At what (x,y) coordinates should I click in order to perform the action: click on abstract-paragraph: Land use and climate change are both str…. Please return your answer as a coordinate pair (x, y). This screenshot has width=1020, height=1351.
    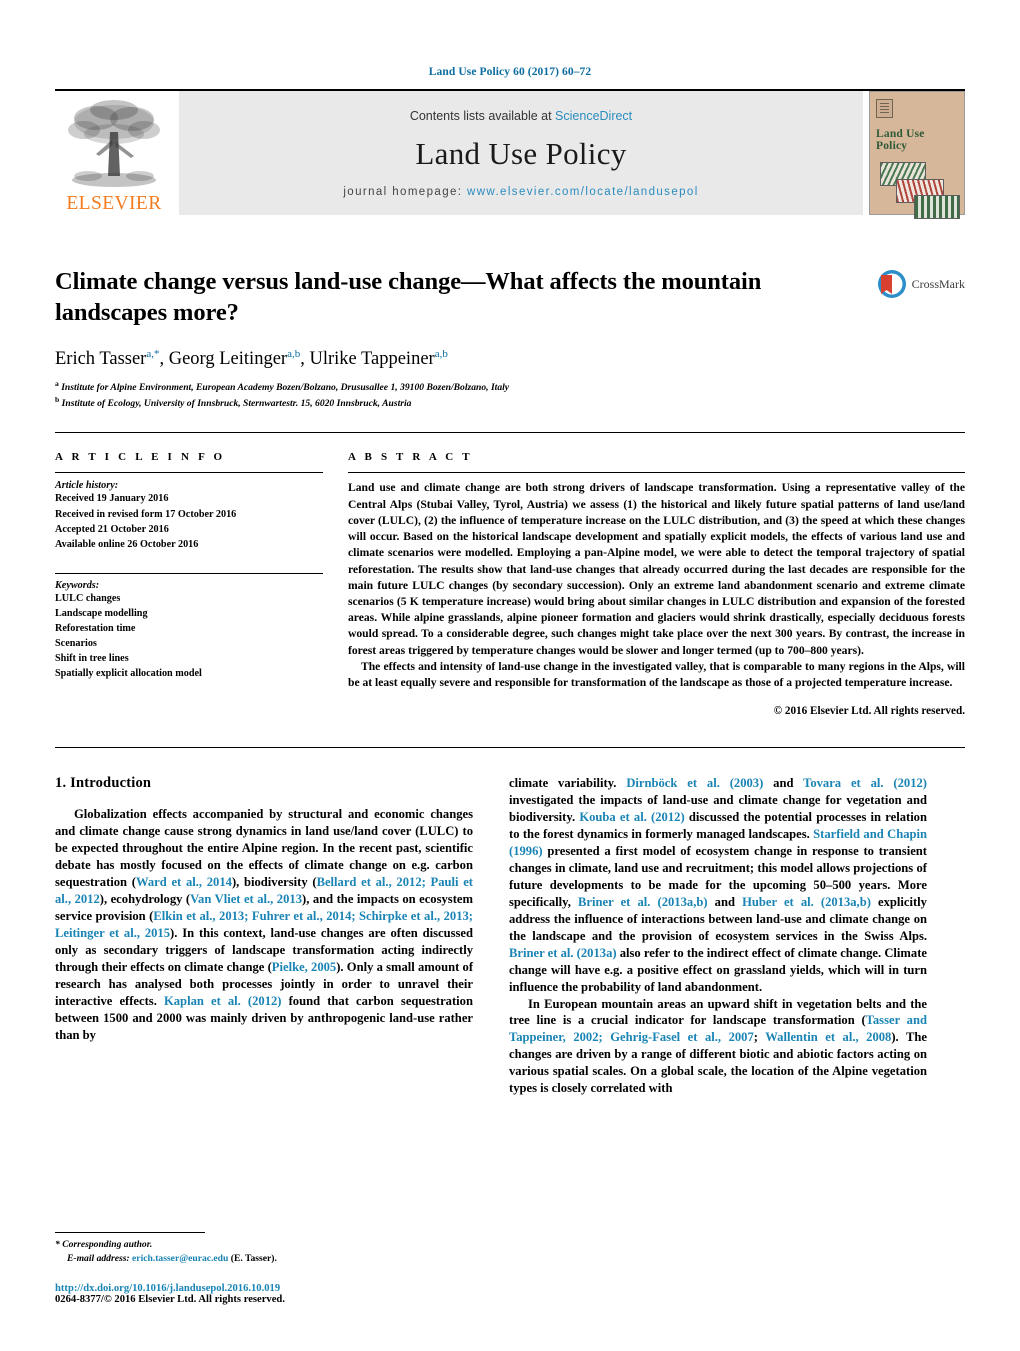
    Looking at the image, I should click on (656, 569).